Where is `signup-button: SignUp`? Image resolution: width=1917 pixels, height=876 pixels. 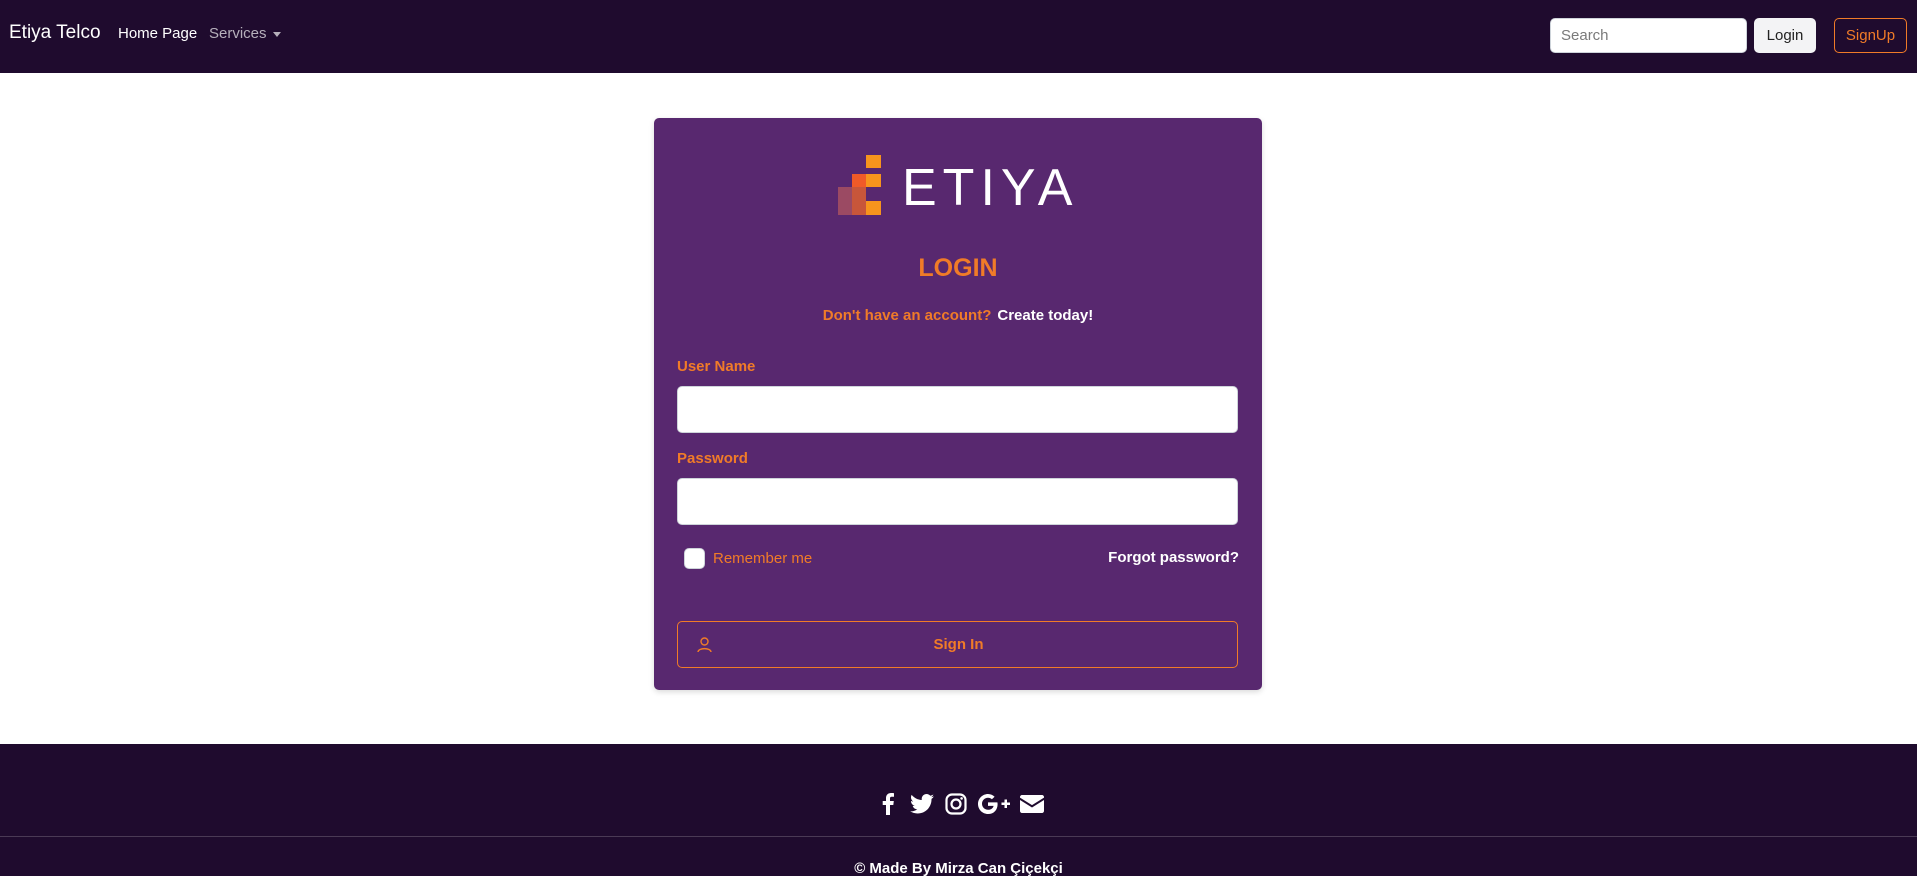 signup-button: SignUp is located at coordinates (1870, 35).